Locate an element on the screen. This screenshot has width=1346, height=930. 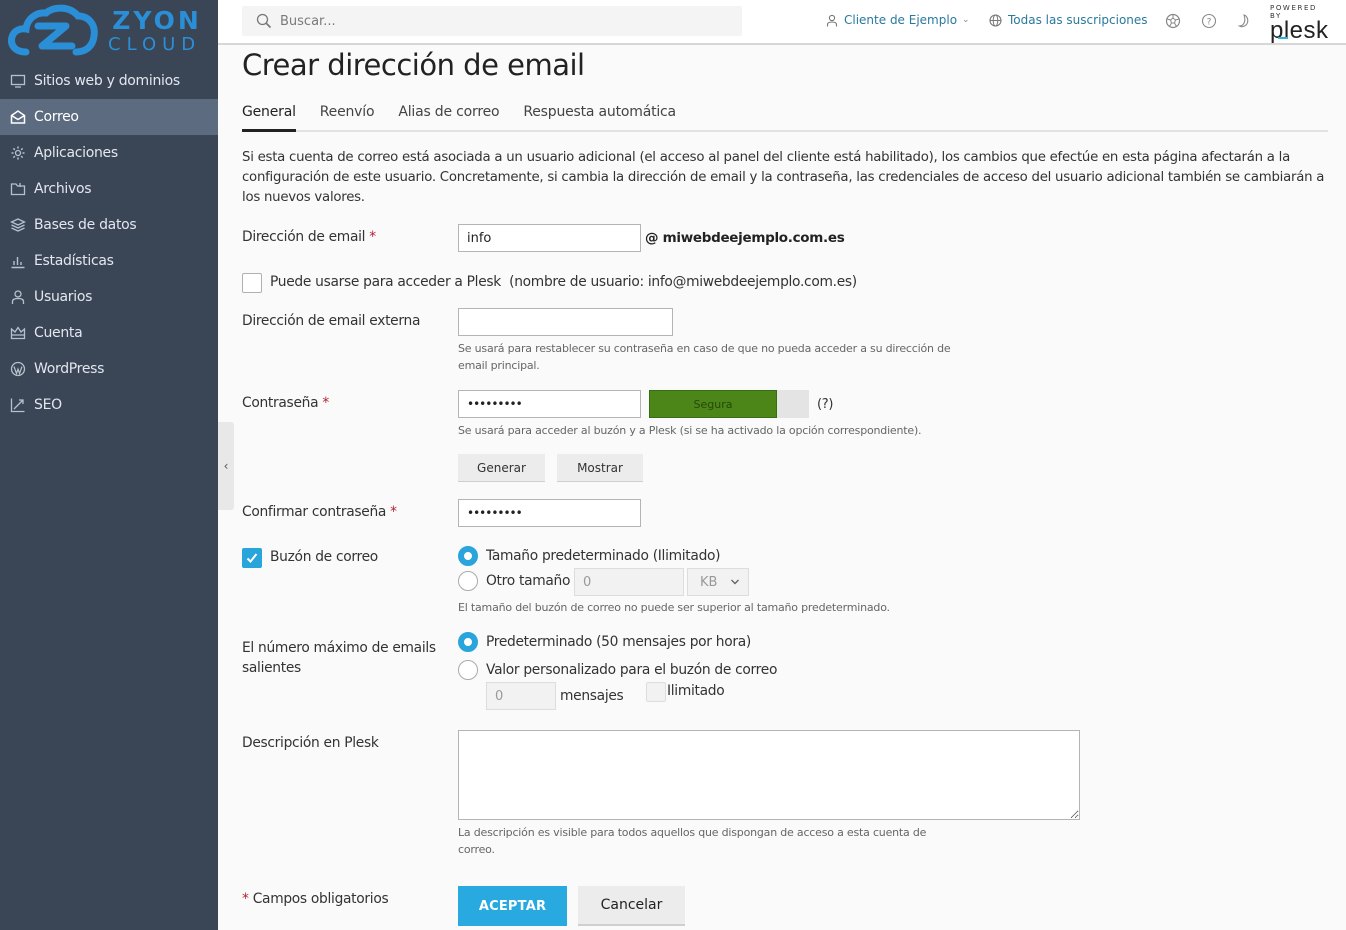
client-menu: Cliente de Ejemplo ⌄ is located at coordinates (898, 20).